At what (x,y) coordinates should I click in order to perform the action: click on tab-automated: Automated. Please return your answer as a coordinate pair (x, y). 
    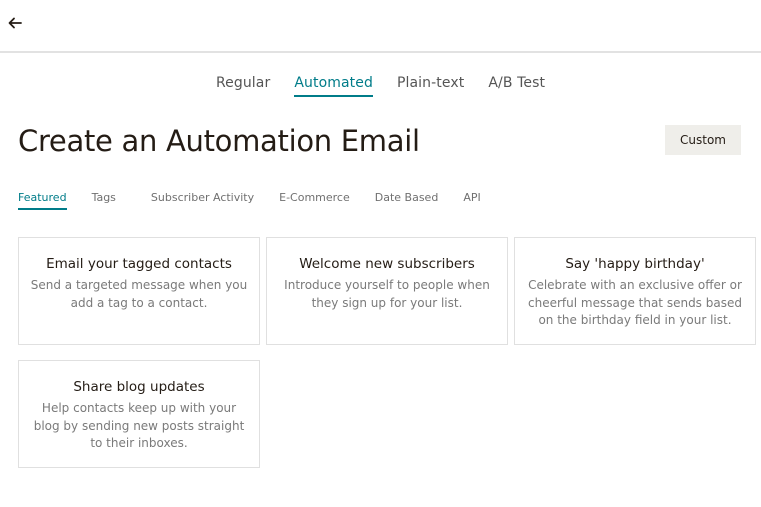
    Looking at the image, I should click on (333, 86).